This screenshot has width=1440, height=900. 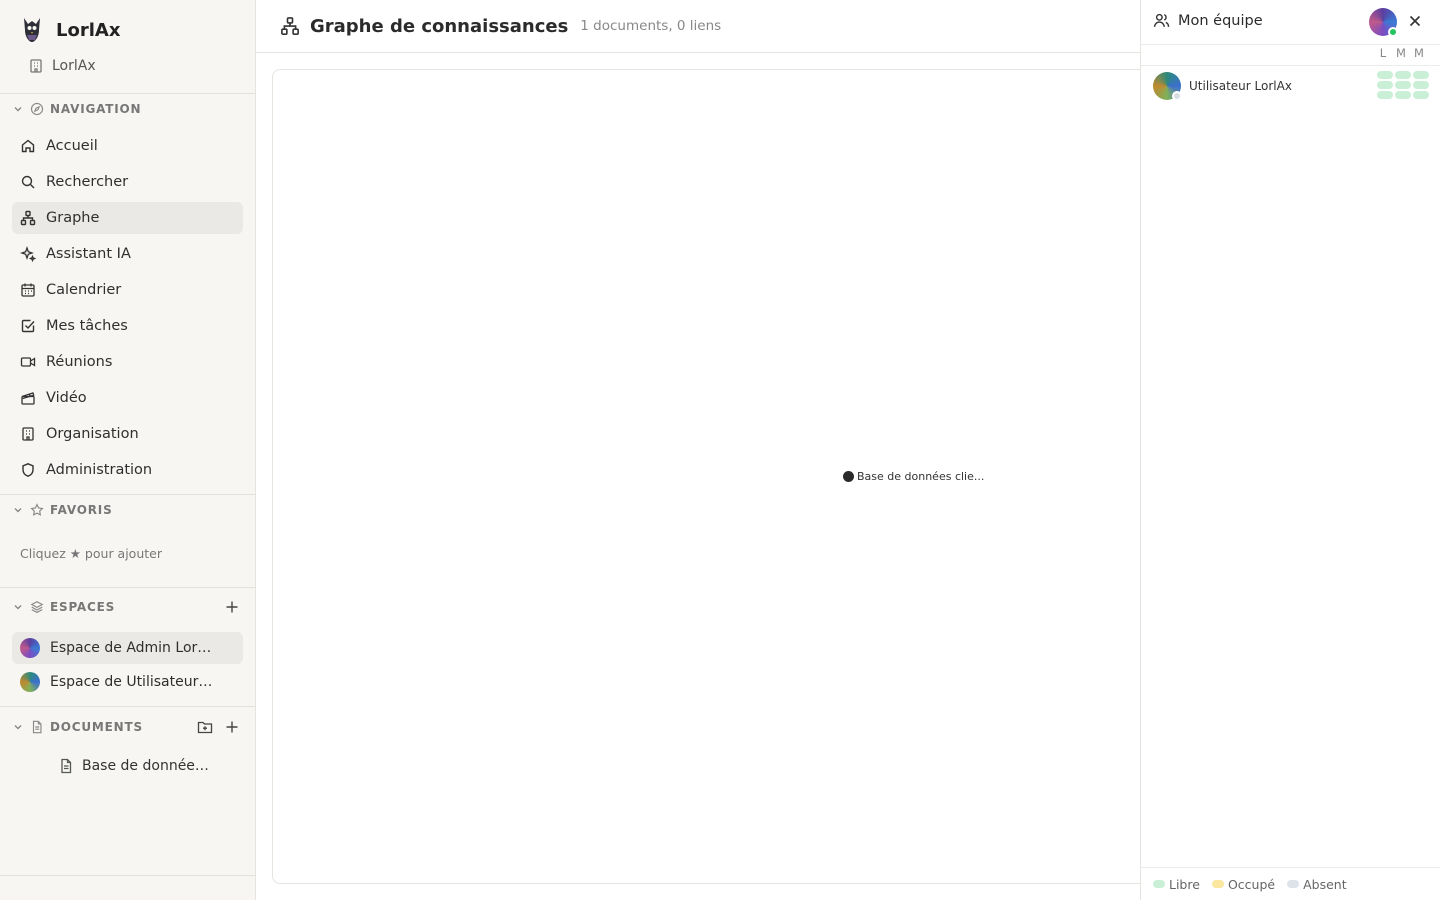 I want to click on availability-legend: Libre Occupé Absent, so click(x=1290, y=883).